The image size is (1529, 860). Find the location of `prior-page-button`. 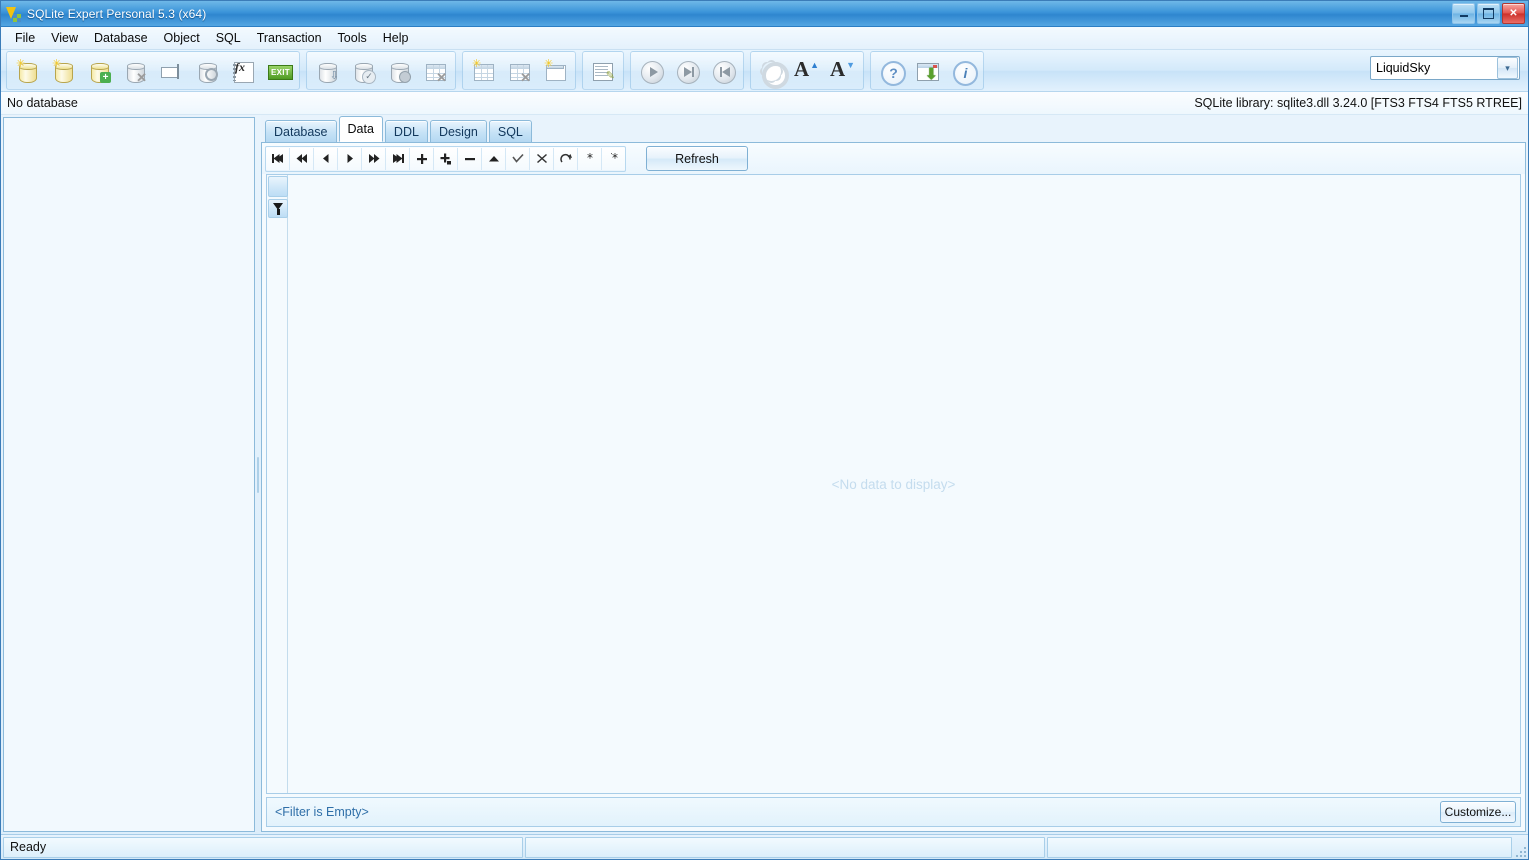

prior-page-button is located at coordinates (302, 158).